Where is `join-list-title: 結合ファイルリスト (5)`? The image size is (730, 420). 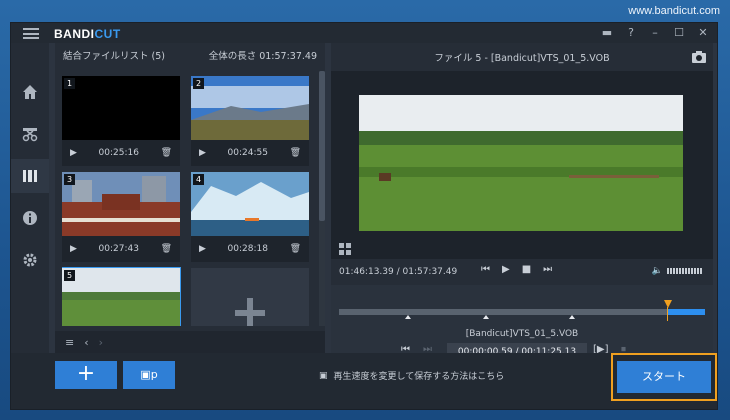 join-list-title: 結合ファイルリスト (5) is located at coordinates (114, 56).